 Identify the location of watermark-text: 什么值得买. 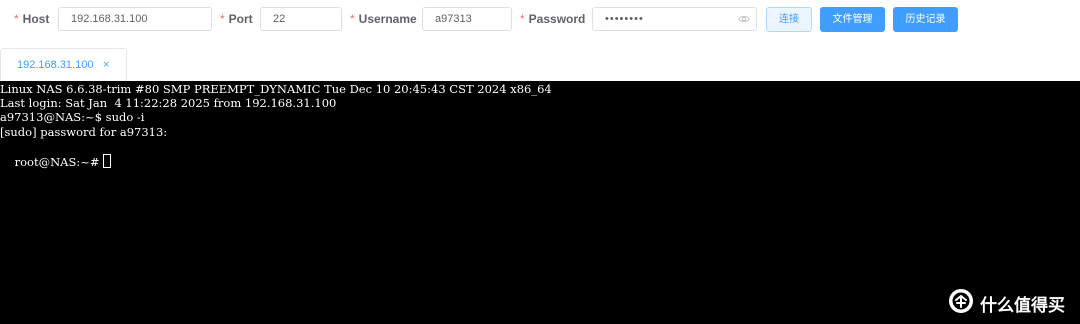
(1022, 306).